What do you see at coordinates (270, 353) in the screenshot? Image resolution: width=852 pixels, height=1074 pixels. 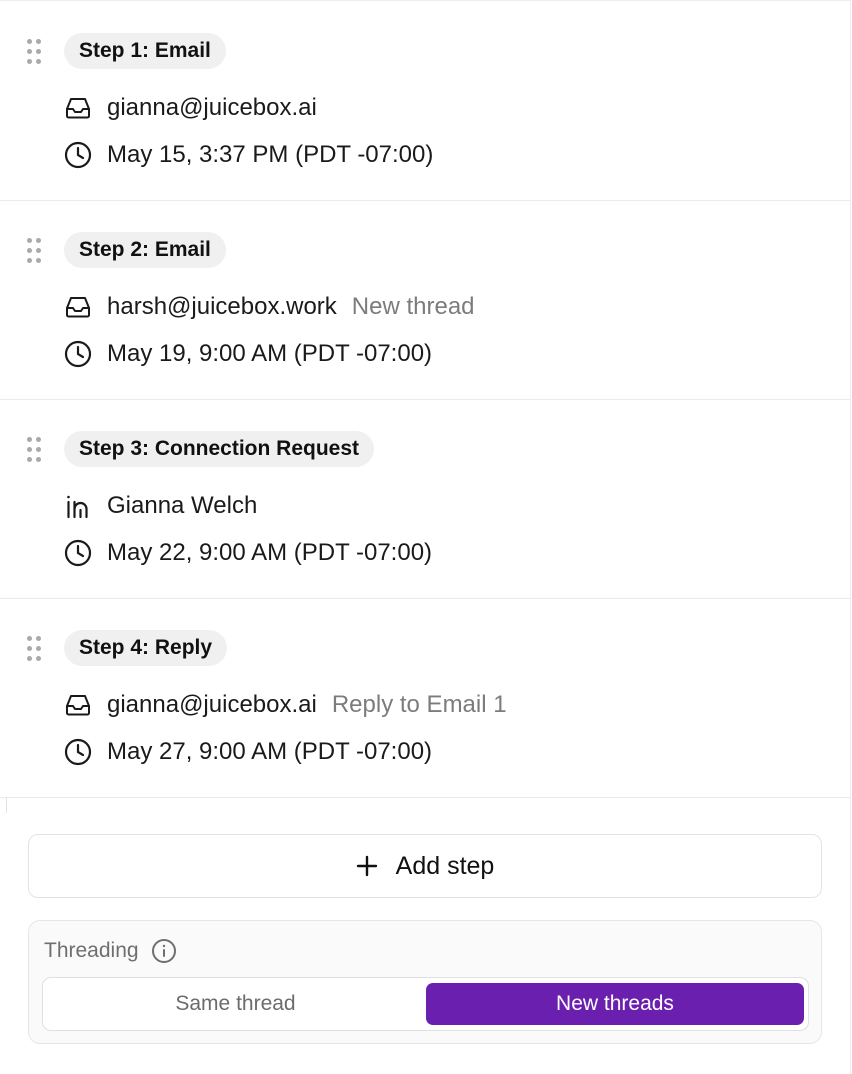 I see `schedule-time: May 19, 9:00 AM (PDT -07:00)` at bounding box center [270, 353].